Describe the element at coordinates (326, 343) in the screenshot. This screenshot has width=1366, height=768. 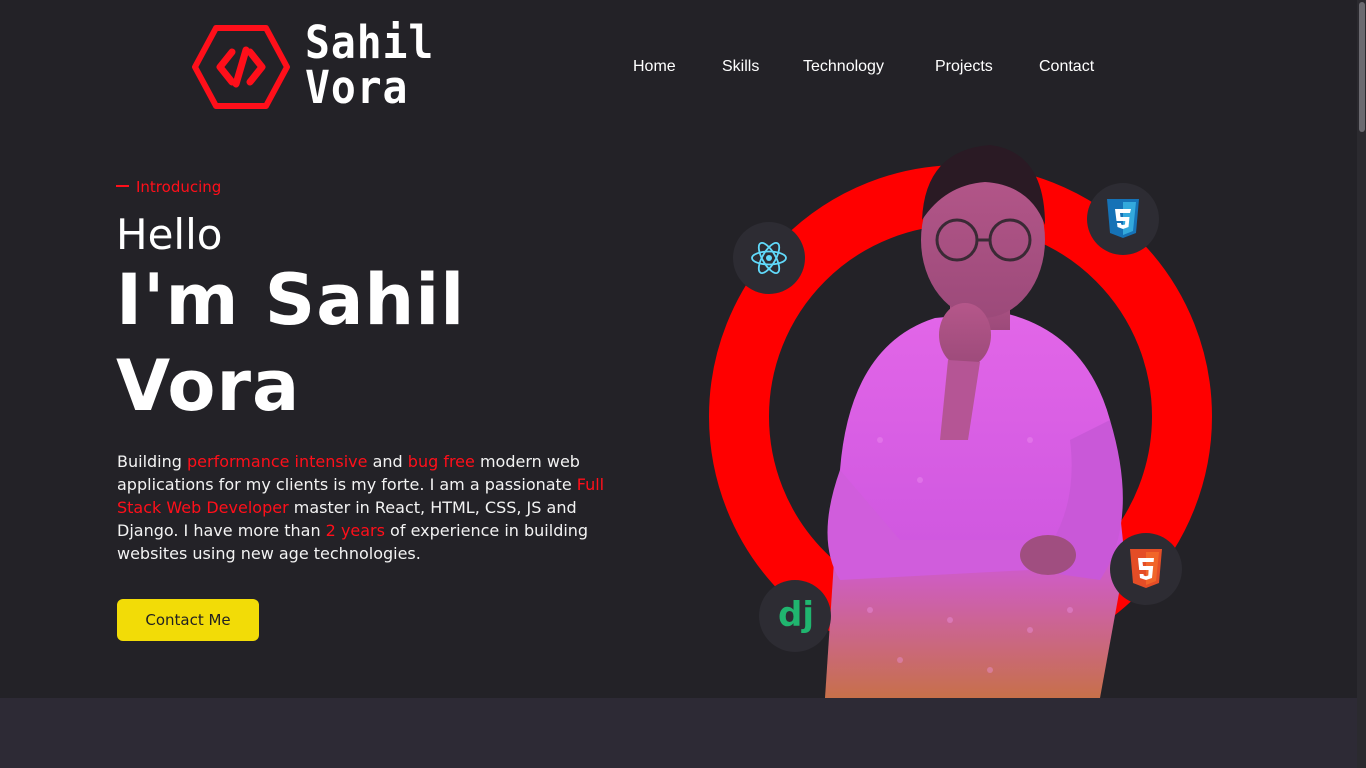
I see `name-heading: I'm Sahil Vora` at that location.